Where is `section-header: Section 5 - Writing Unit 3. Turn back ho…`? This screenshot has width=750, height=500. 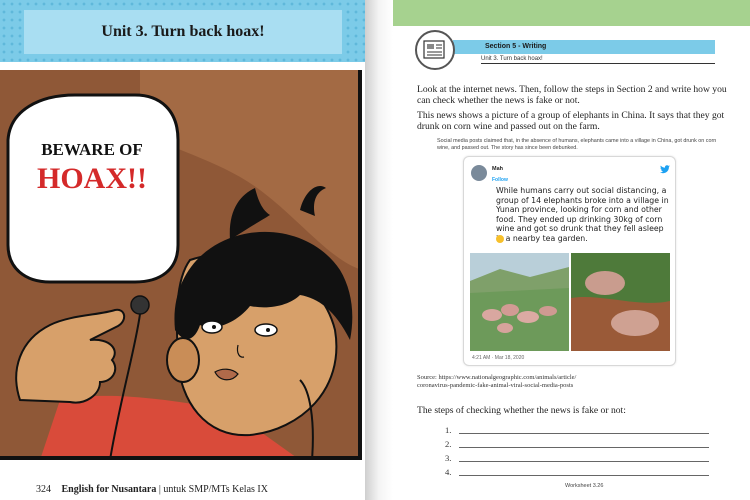 section-header: Section 5 - Writing Unit 3. Turn back ho… is located at coordinates (565, 50).